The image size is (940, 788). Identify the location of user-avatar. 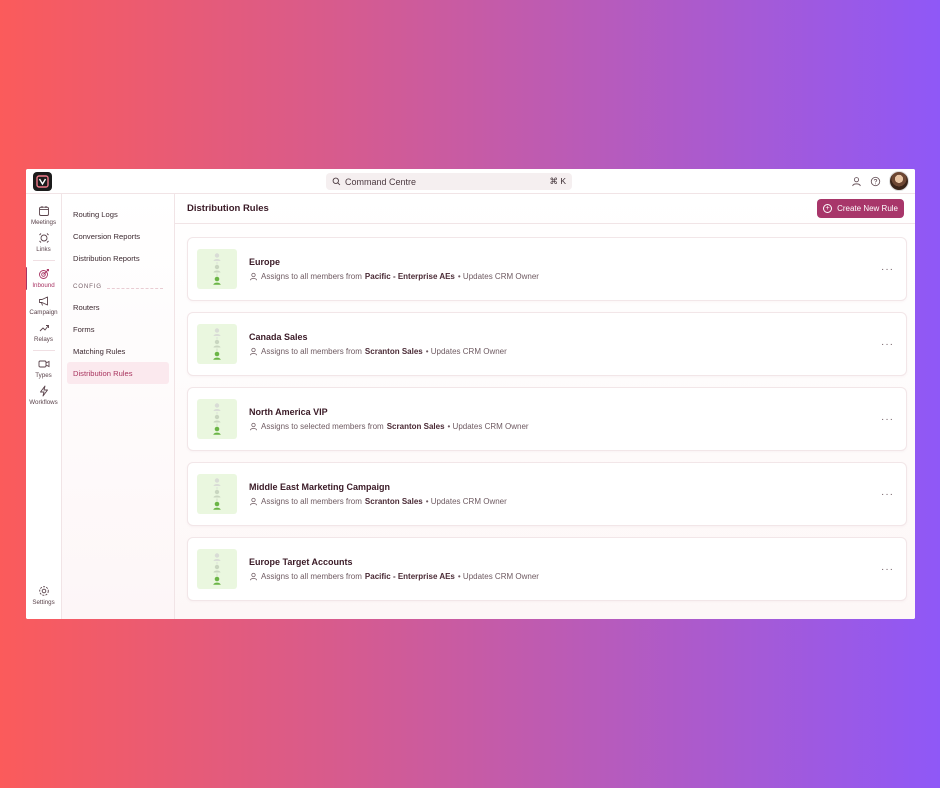
(899, 181).